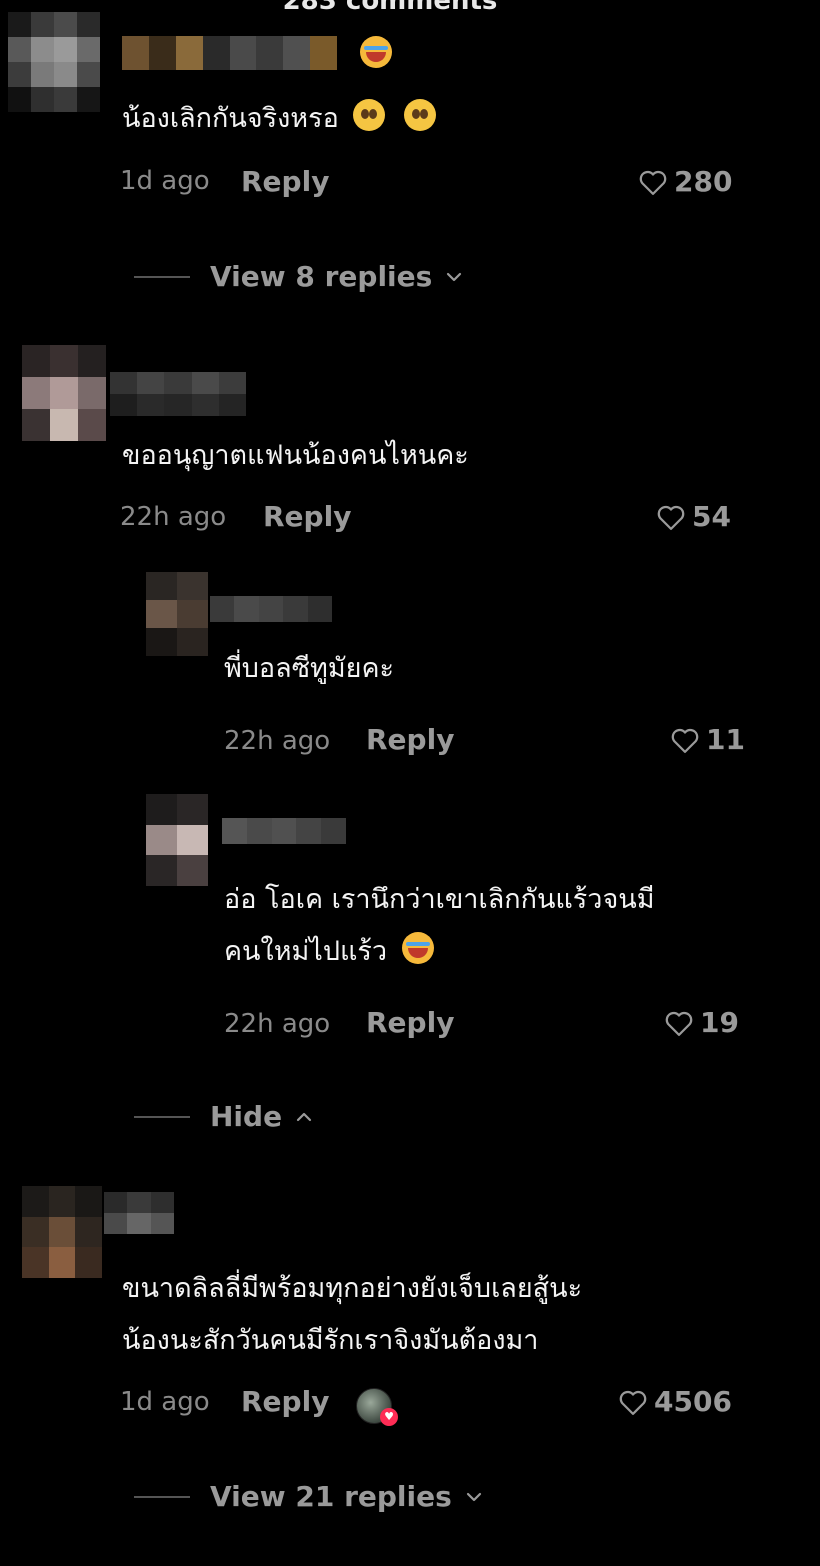 The image size is (820, 1566). Describe the element at coordinates (389, 1417) in the screenshot. I see `heart-badge-icon: ♥` at that location.